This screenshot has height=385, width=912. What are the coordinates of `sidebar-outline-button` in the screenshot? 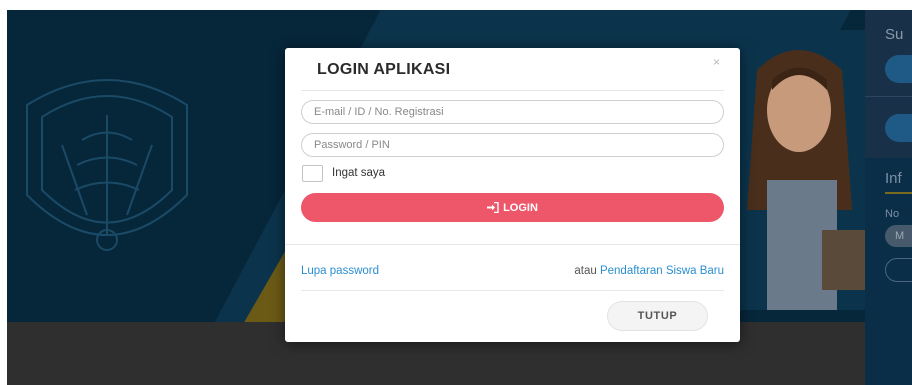 It's located at (898, 270).